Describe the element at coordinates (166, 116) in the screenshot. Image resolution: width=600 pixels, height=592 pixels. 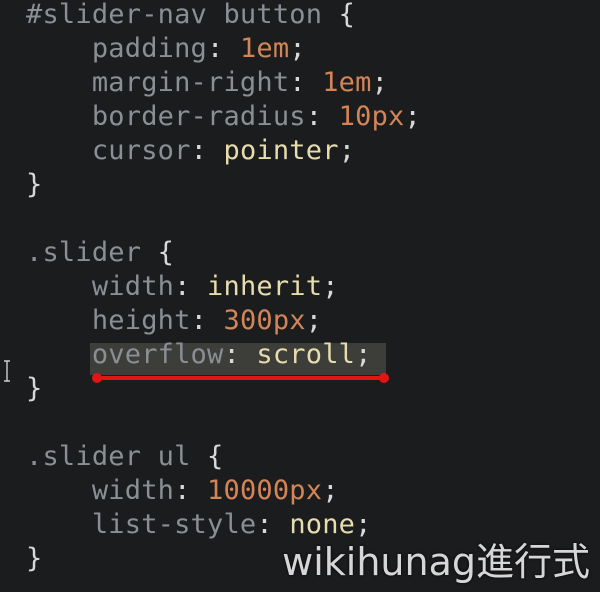
I see `code-token-prop: border-radius` at that location.